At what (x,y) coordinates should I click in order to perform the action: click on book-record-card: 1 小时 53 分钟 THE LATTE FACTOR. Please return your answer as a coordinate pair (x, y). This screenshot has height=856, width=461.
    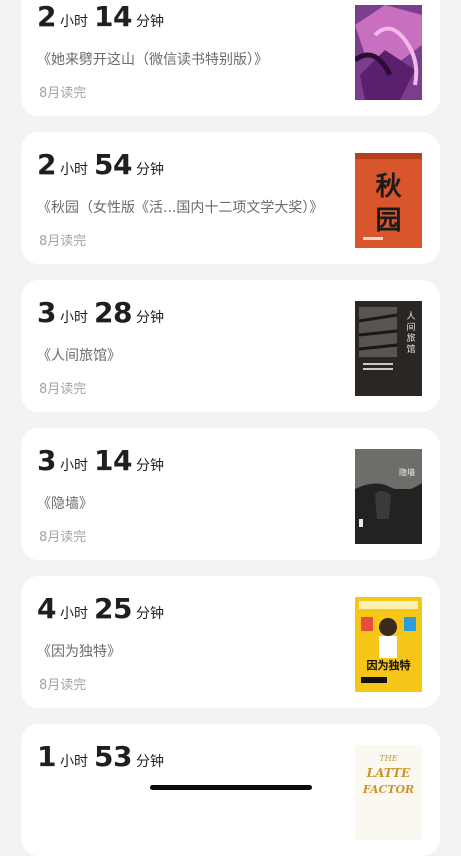
    Looking at the image, I should click on (230, 790).